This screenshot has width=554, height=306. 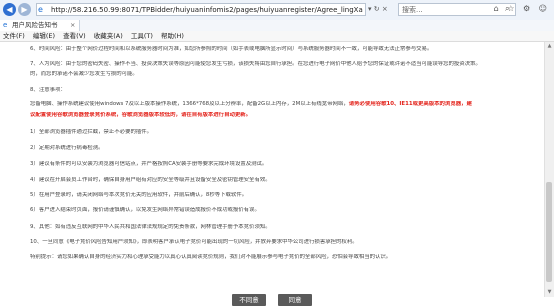 I want to click on menu-tools: 工具(T), so click(x=142, y=36).